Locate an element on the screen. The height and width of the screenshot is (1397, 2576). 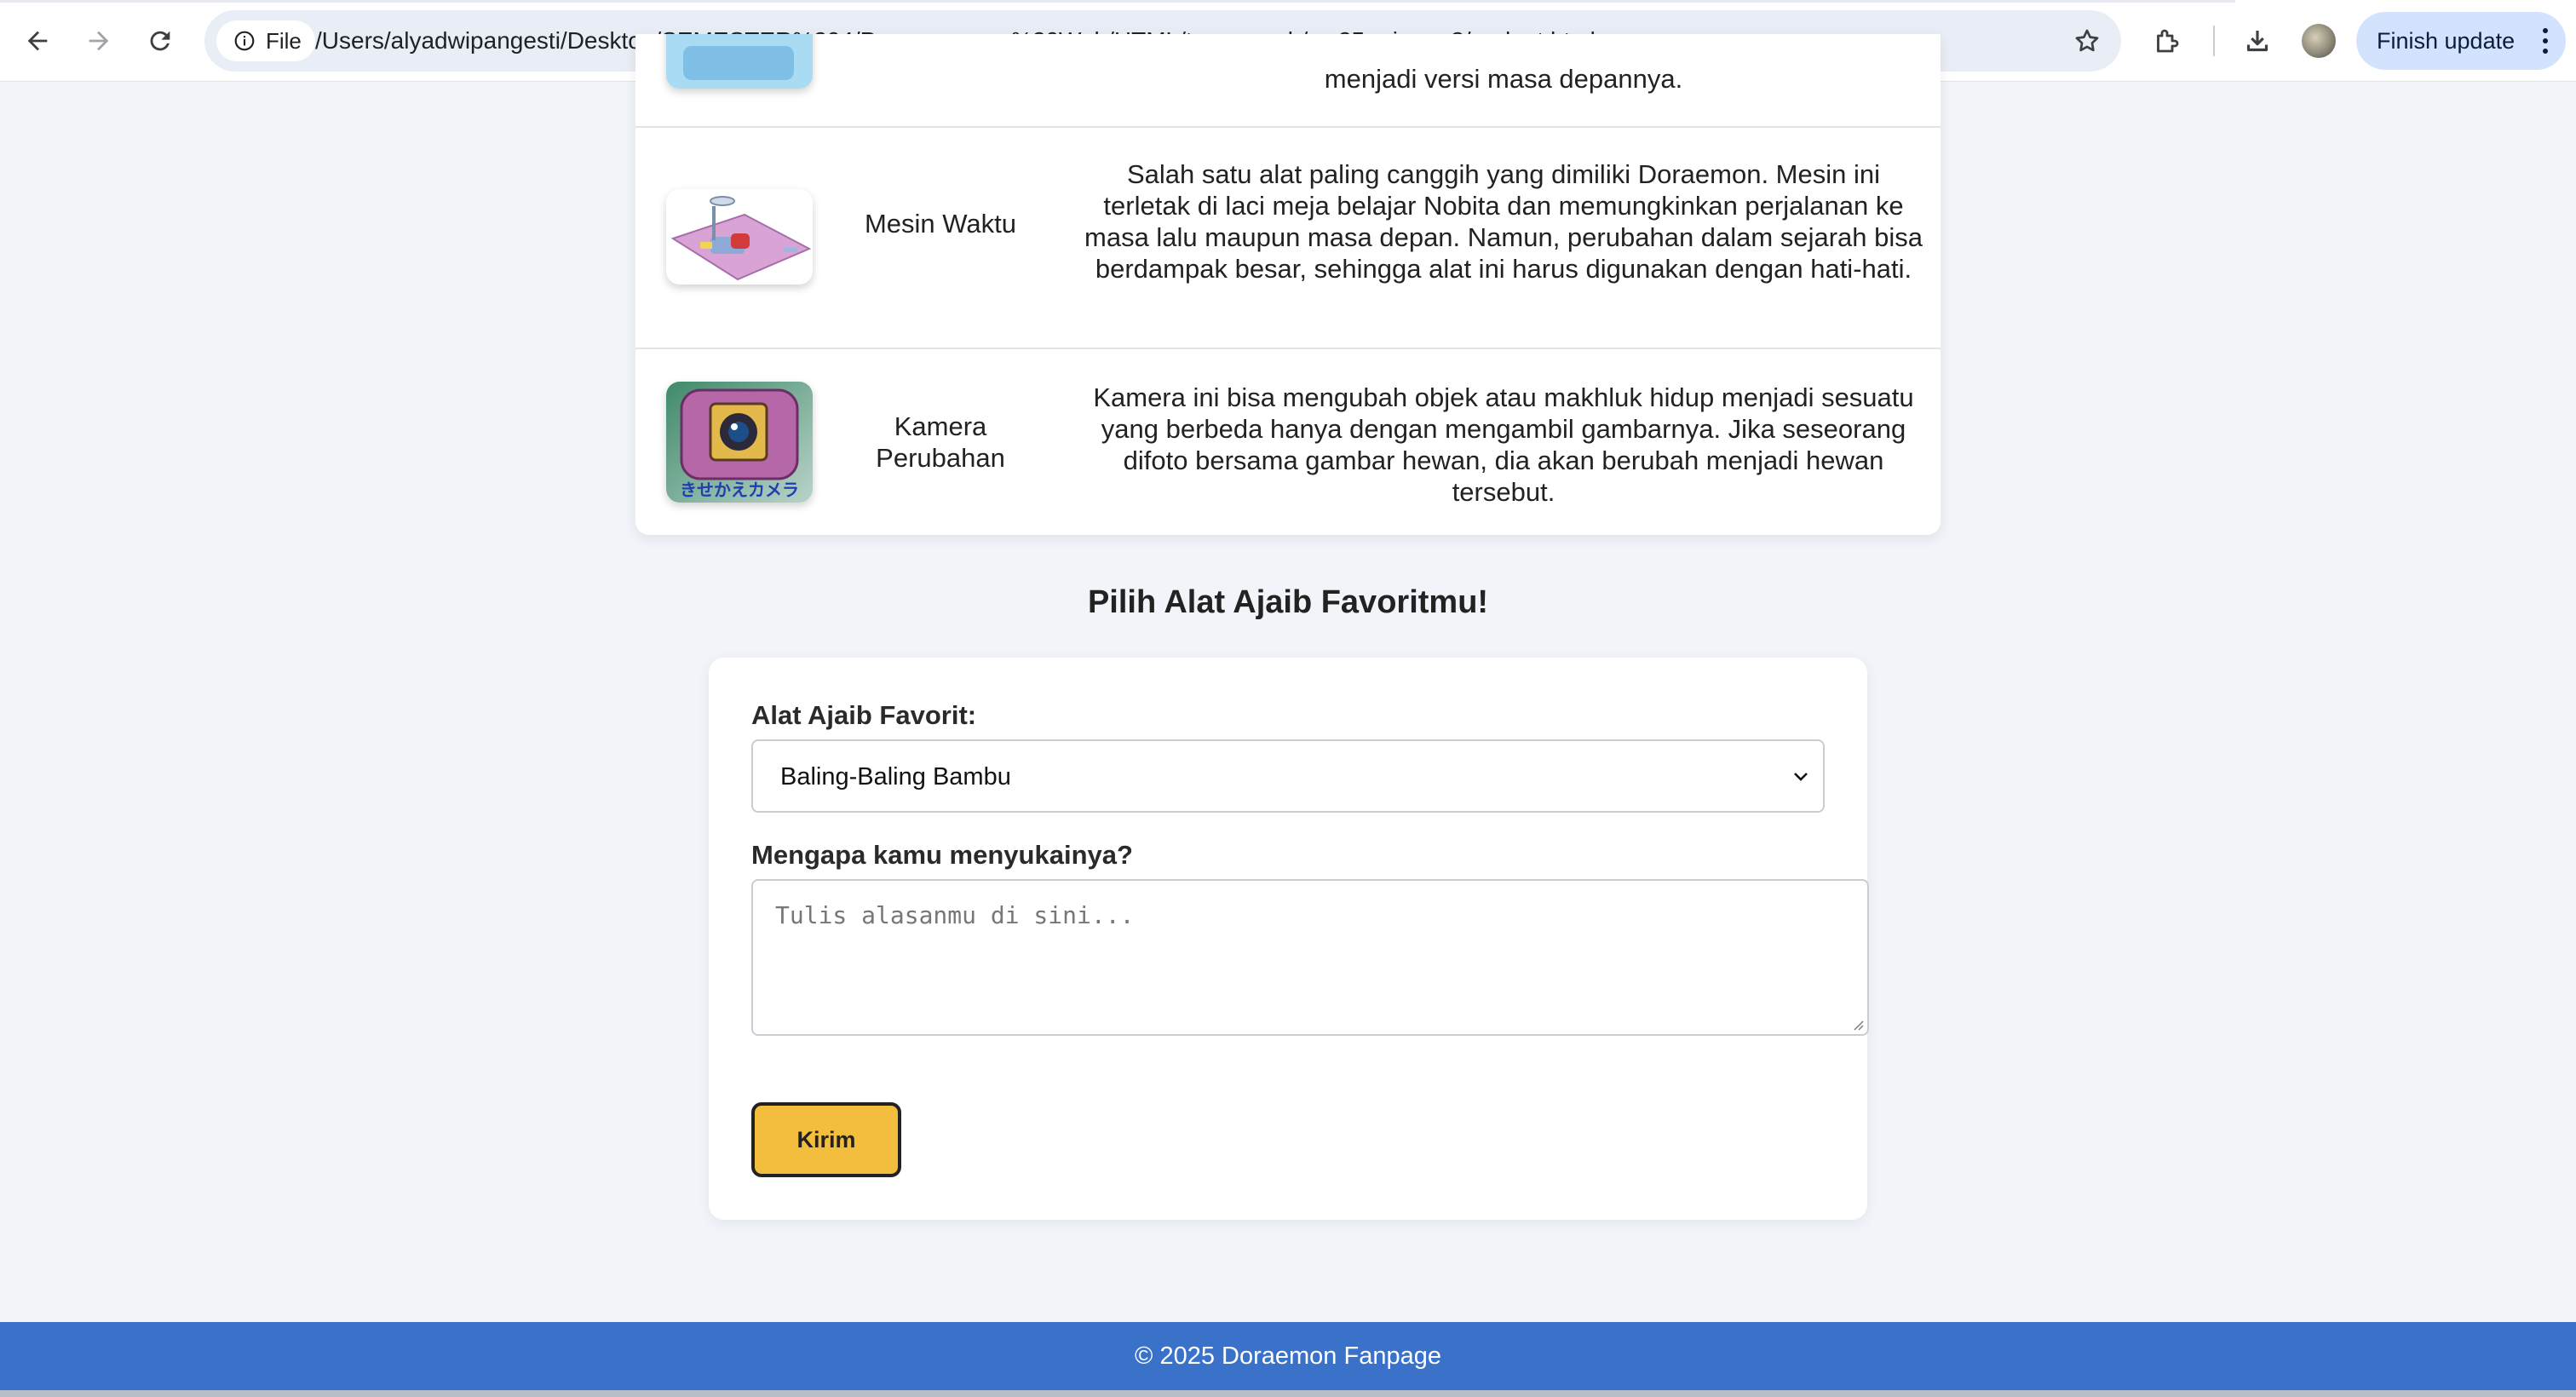
arrow-right-icon is located at coordinates (99, 41).